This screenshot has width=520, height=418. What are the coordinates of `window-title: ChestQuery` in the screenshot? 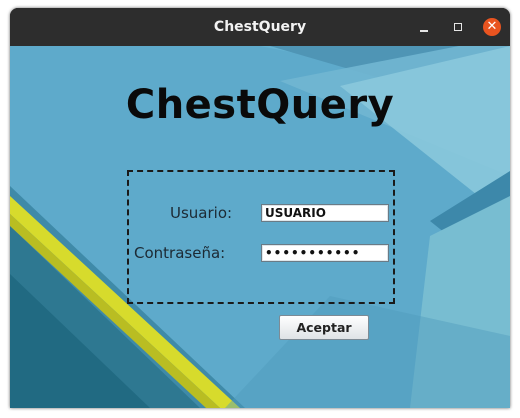 It's located at (260, 27).